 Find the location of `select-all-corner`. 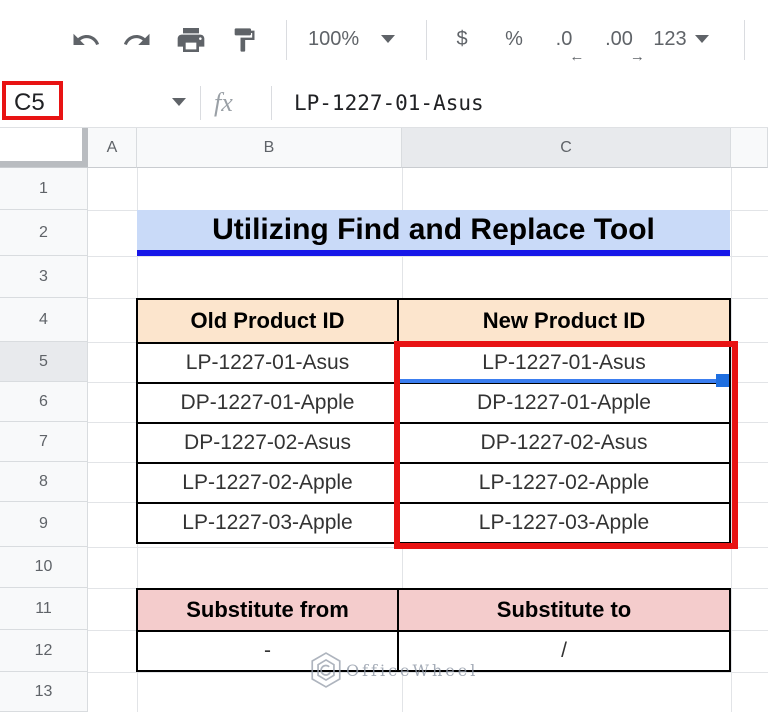

select-all-corner is located at coordinates (44, 148).